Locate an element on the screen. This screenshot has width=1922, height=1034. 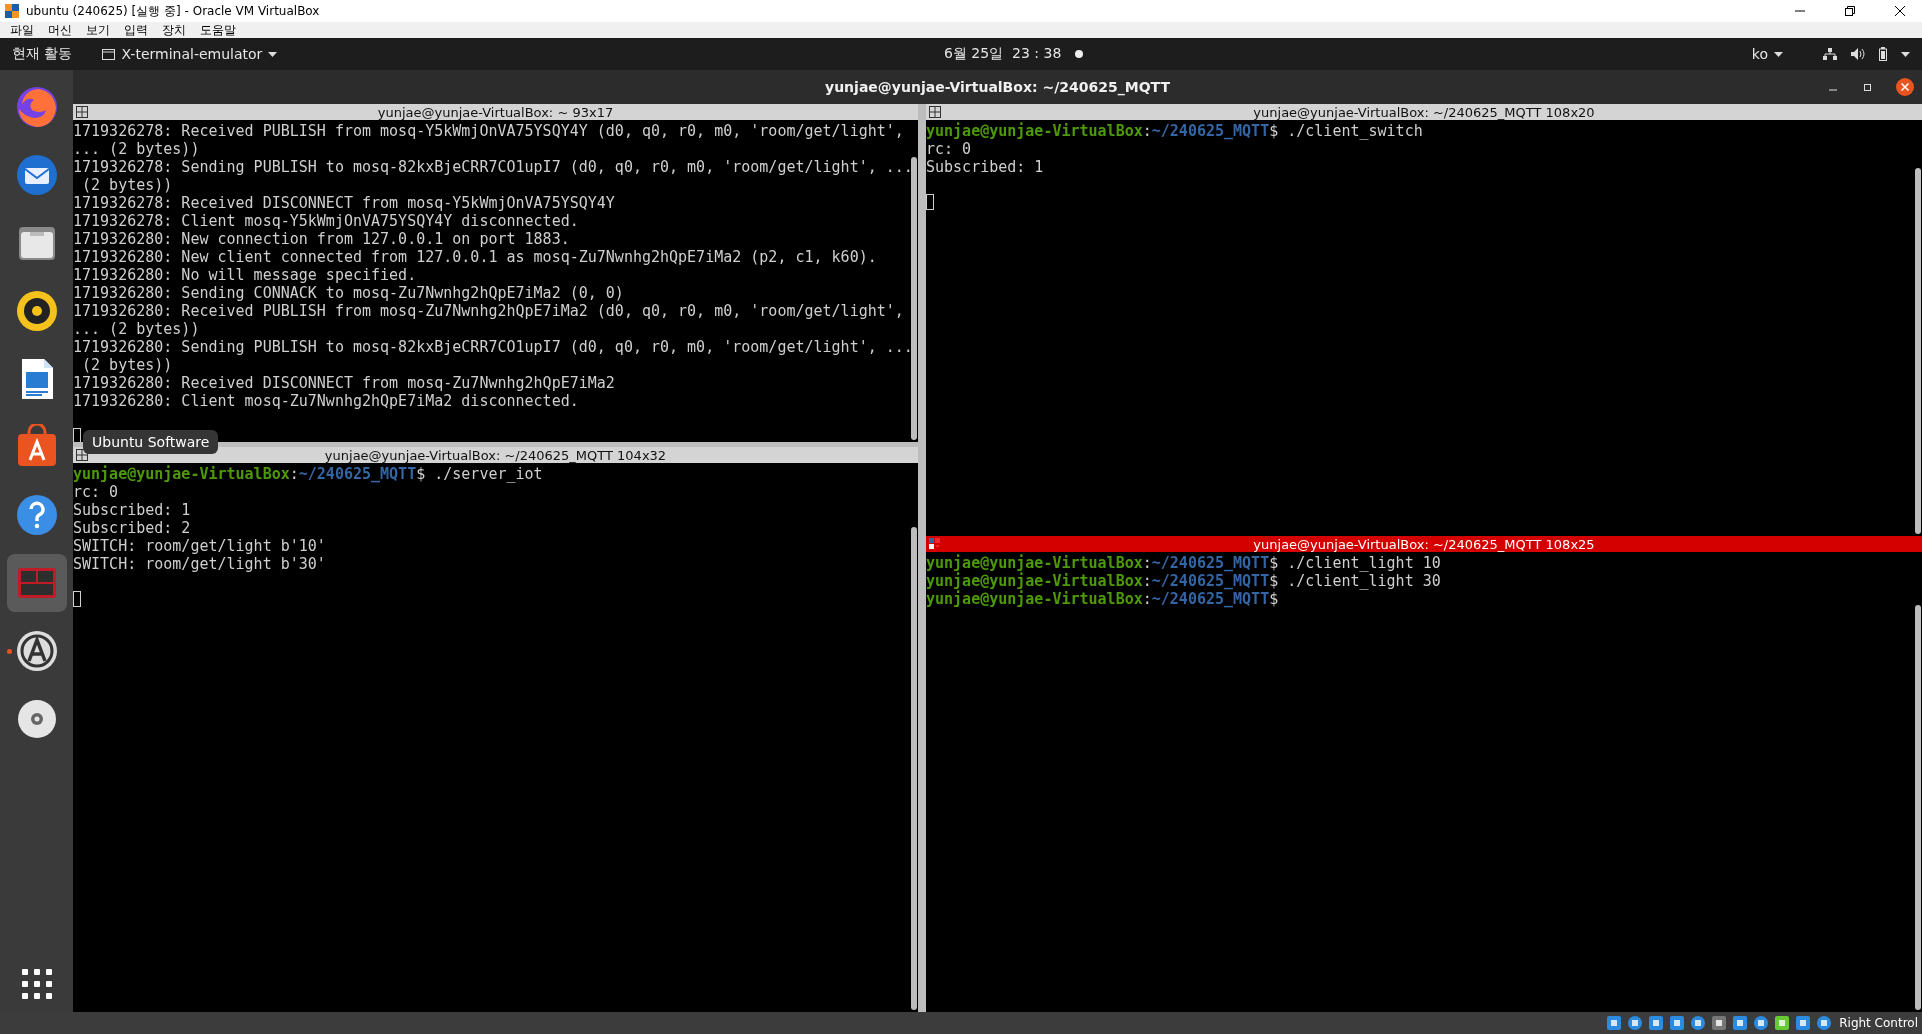
terminal-line: 1719326280: No will message specified. is located at coordinates (245, 275).